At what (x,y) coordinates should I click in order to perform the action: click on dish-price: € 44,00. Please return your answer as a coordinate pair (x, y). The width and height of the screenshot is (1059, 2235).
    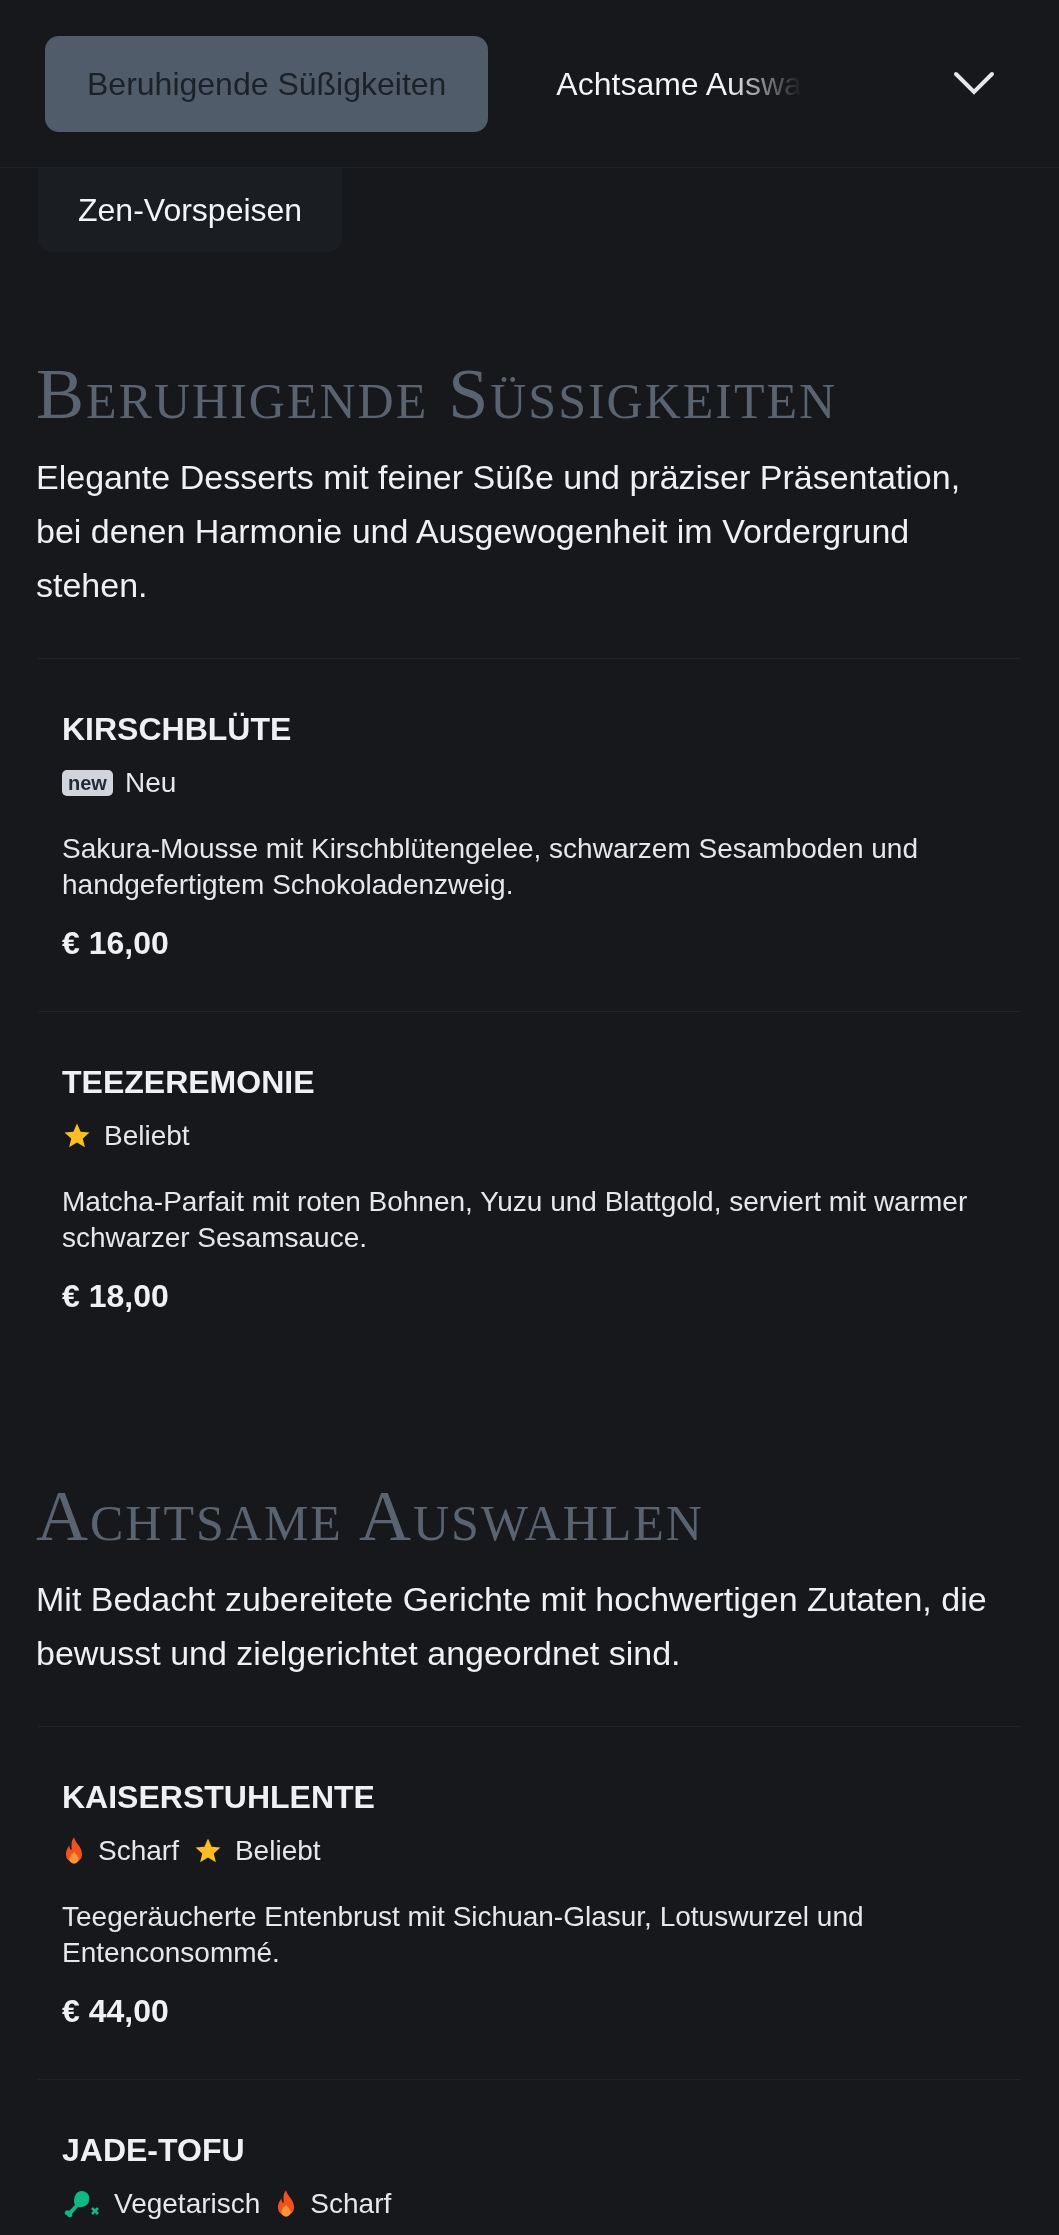
    Looking at the image, I should click on (116, 2011).